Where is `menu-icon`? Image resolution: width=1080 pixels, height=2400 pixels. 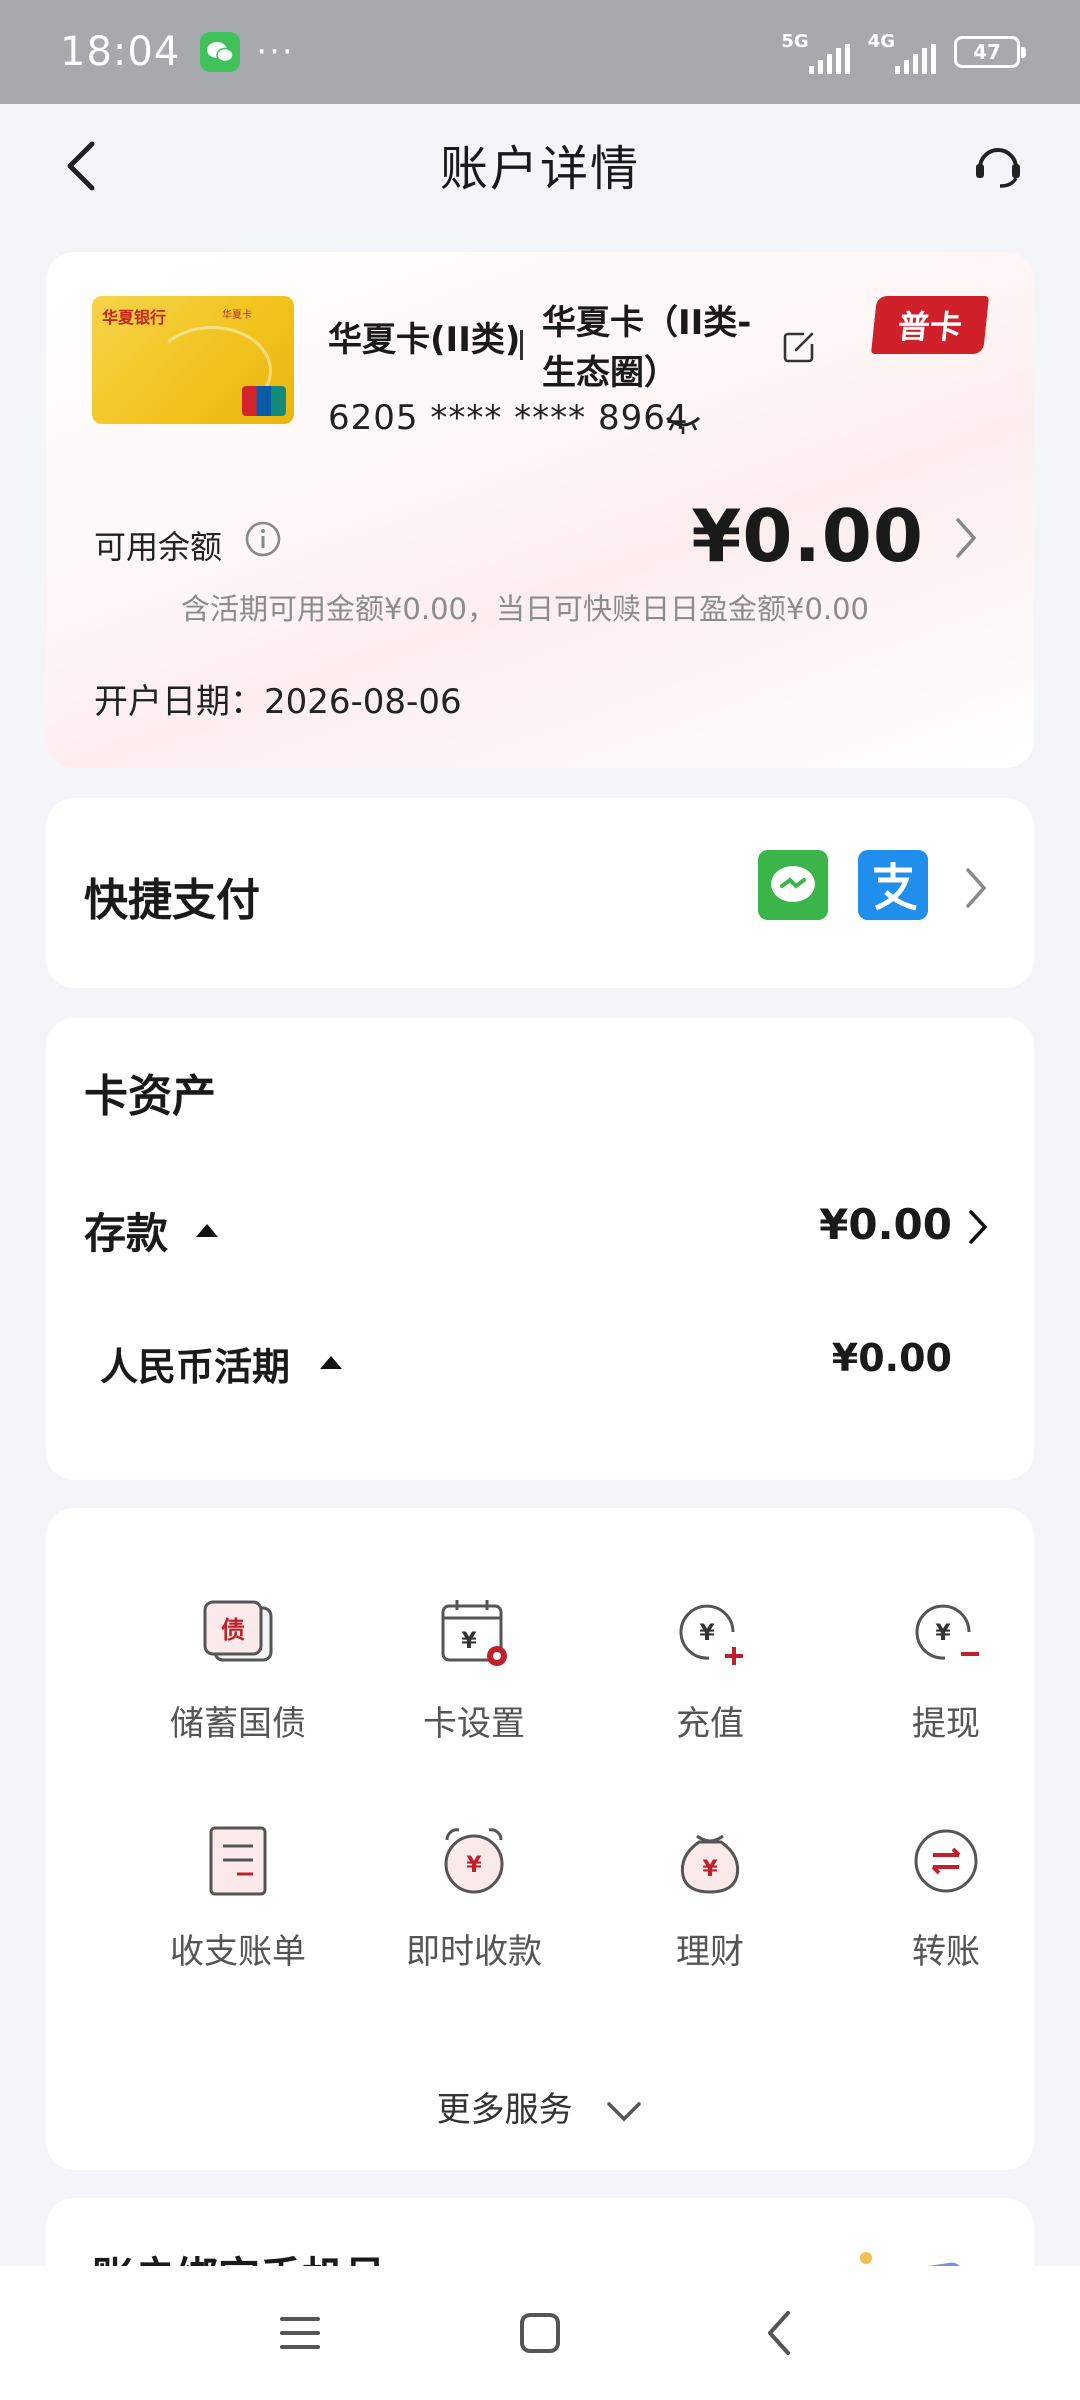
menu-icon is located at coordinates (300, 2333).